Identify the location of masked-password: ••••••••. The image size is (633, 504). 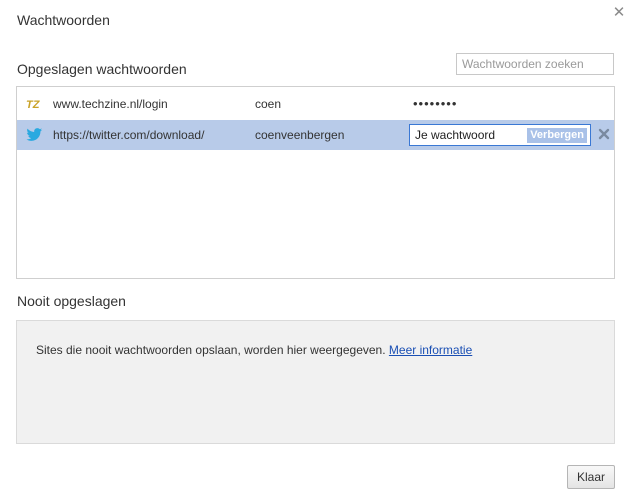
(435, 103).